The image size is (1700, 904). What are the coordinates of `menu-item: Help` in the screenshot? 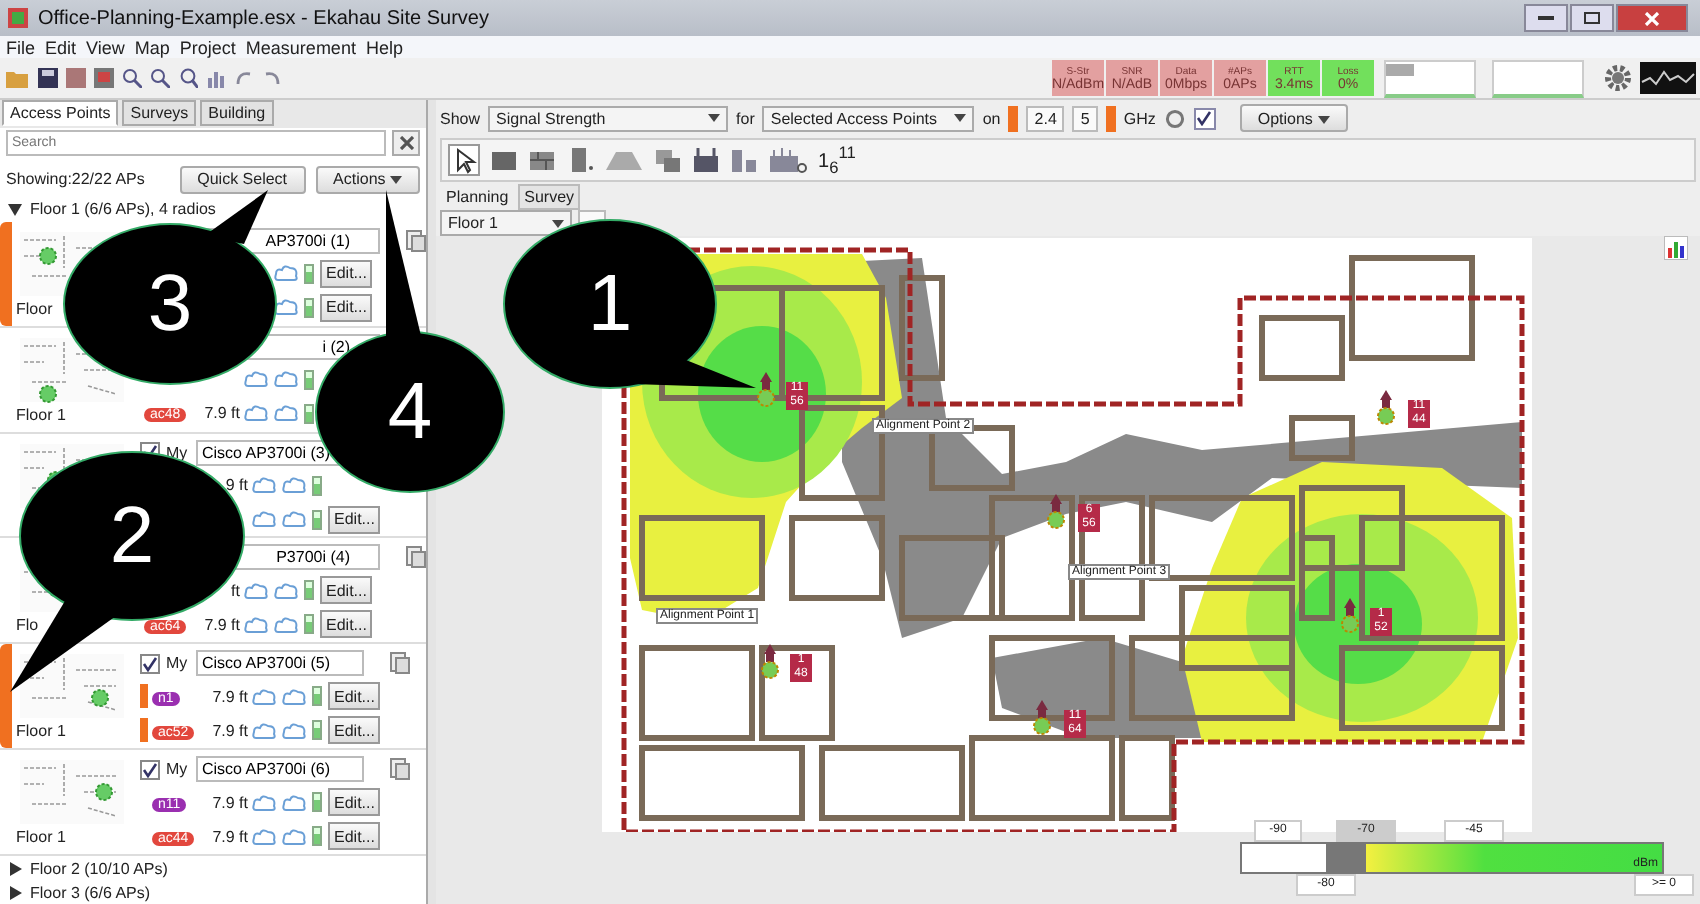 It's located at (384, 47).